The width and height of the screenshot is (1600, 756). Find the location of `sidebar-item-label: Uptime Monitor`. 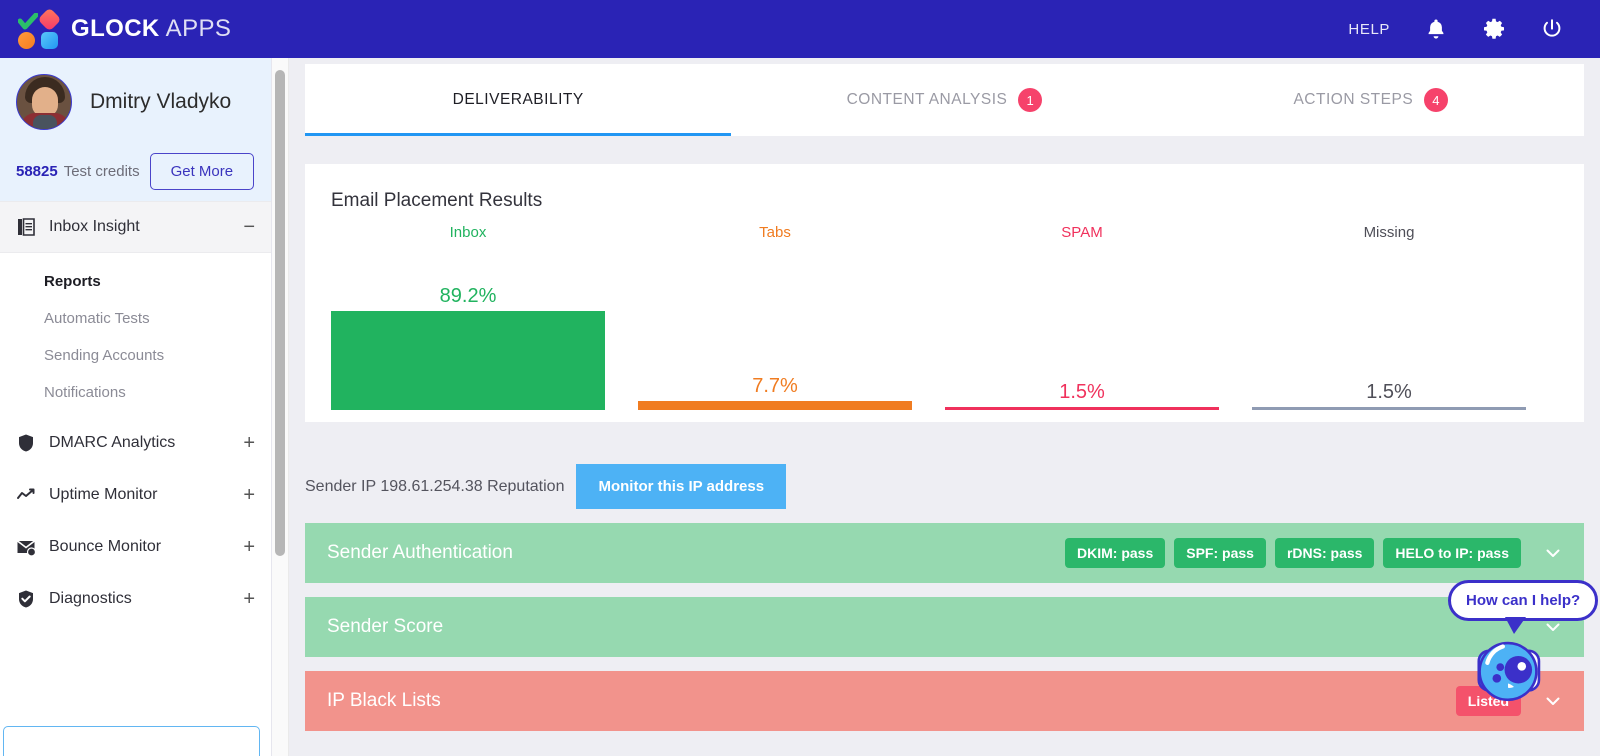

sidebar-item-label: Uptime Monitor is located at coordinates (103, 494).